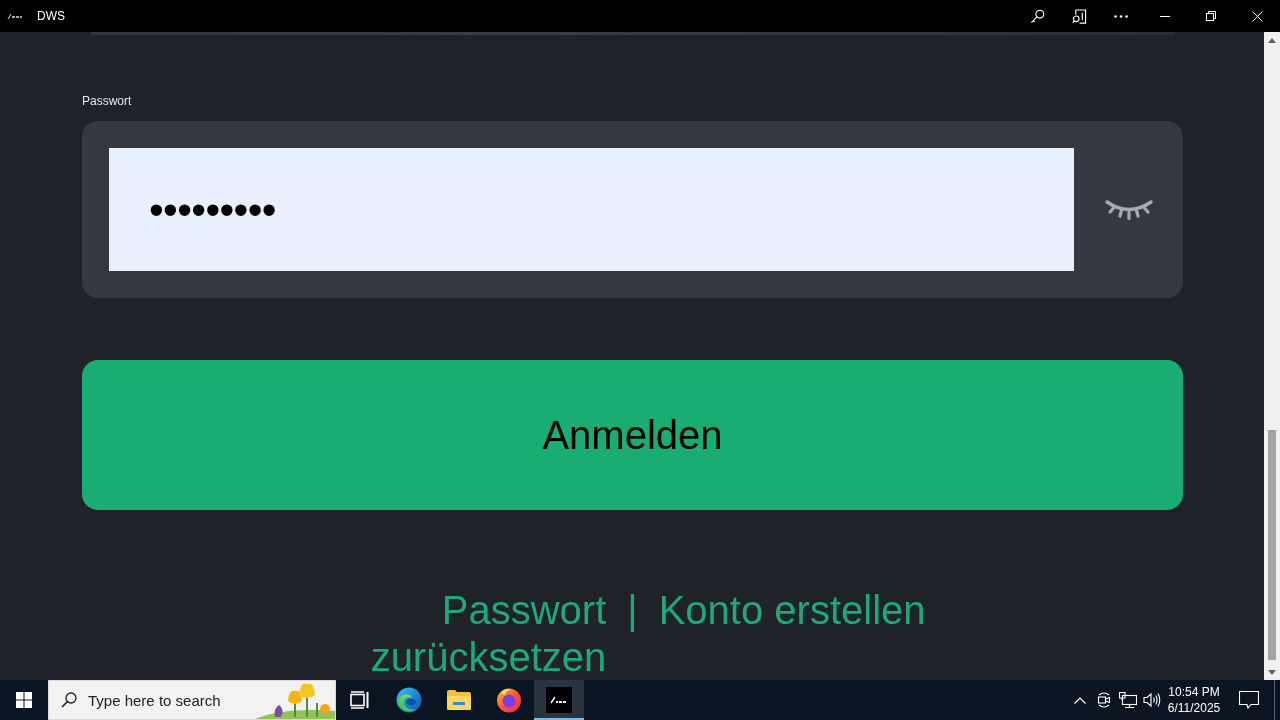  What do you see at coordinates (1037, 16) in the screenshot?
I see `key-icon` at bounding box center [1037, 16].